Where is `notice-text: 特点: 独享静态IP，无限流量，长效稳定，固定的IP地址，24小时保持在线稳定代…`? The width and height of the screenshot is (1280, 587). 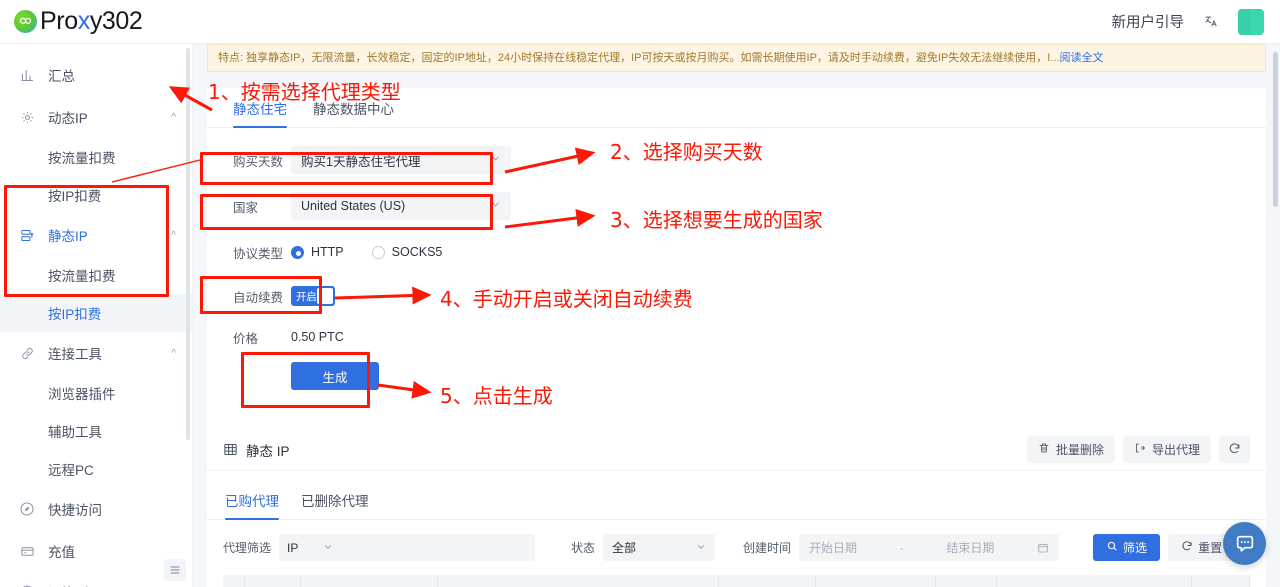 notice-text: 特点: 独享静态IP，无限流量，长效稳定，固定的IP地址，24小时保持在线稳定代… is located at coordinates (639, 58).